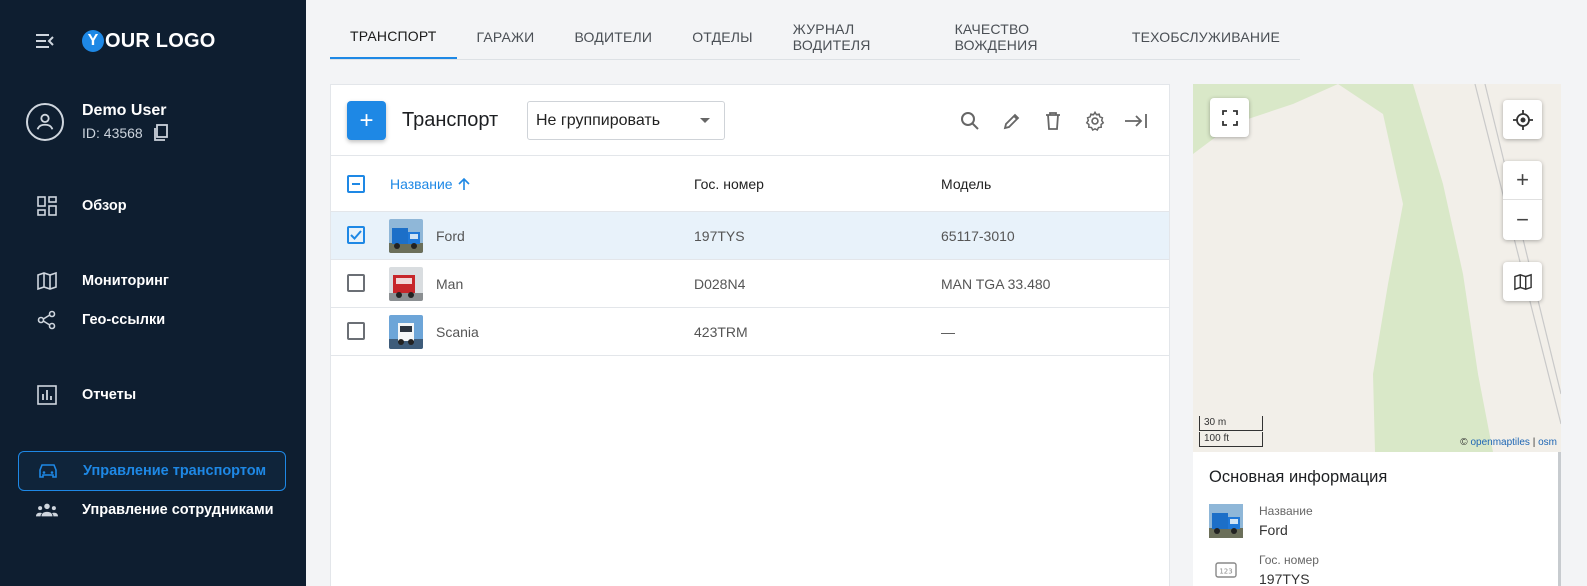  I want to click on user-profile: Demo User ID: 43568, so click(97, 122).